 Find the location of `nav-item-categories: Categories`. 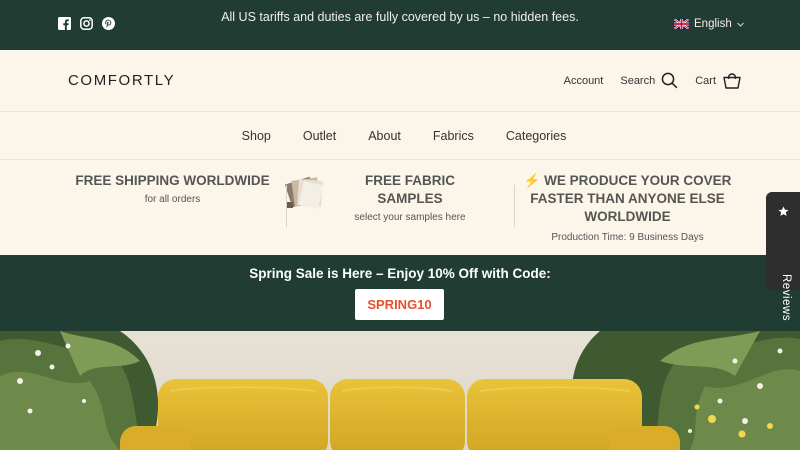

nav-item-categories: Categories is located at coordinates (536, 136).